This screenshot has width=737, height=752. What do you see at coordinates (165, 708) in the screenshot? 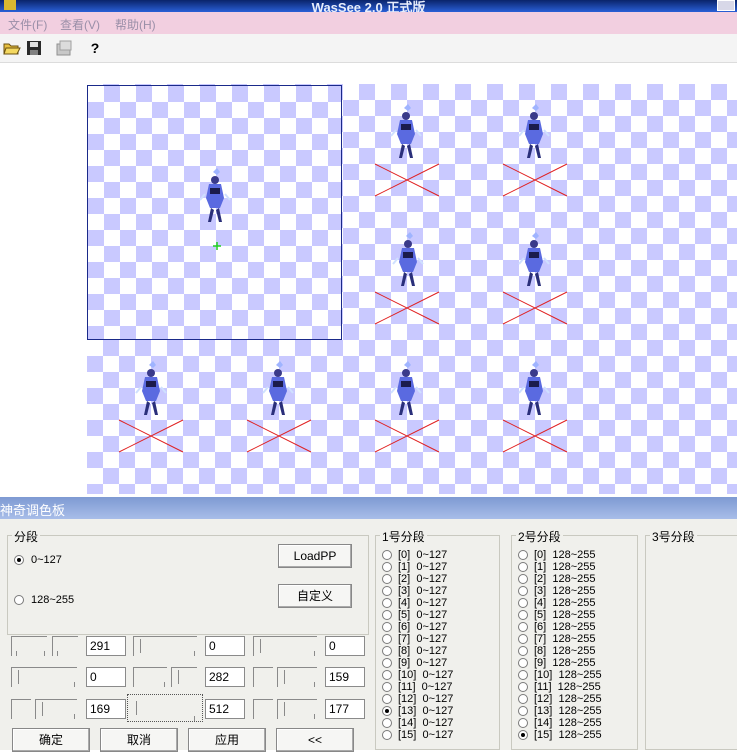
I see `slider-r3-c` at bounding box center [165, 708].